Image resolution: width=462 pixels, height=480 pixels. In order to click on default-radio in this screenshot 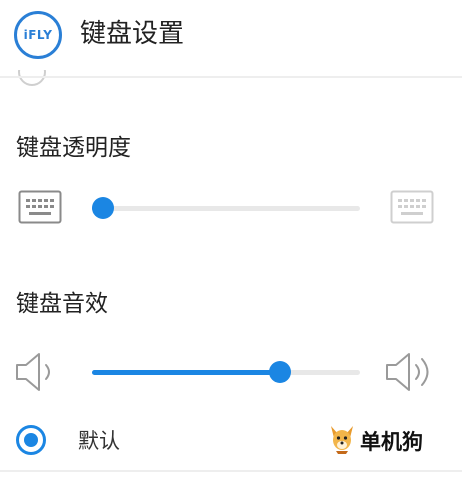, I will do `click(31, 440)`.